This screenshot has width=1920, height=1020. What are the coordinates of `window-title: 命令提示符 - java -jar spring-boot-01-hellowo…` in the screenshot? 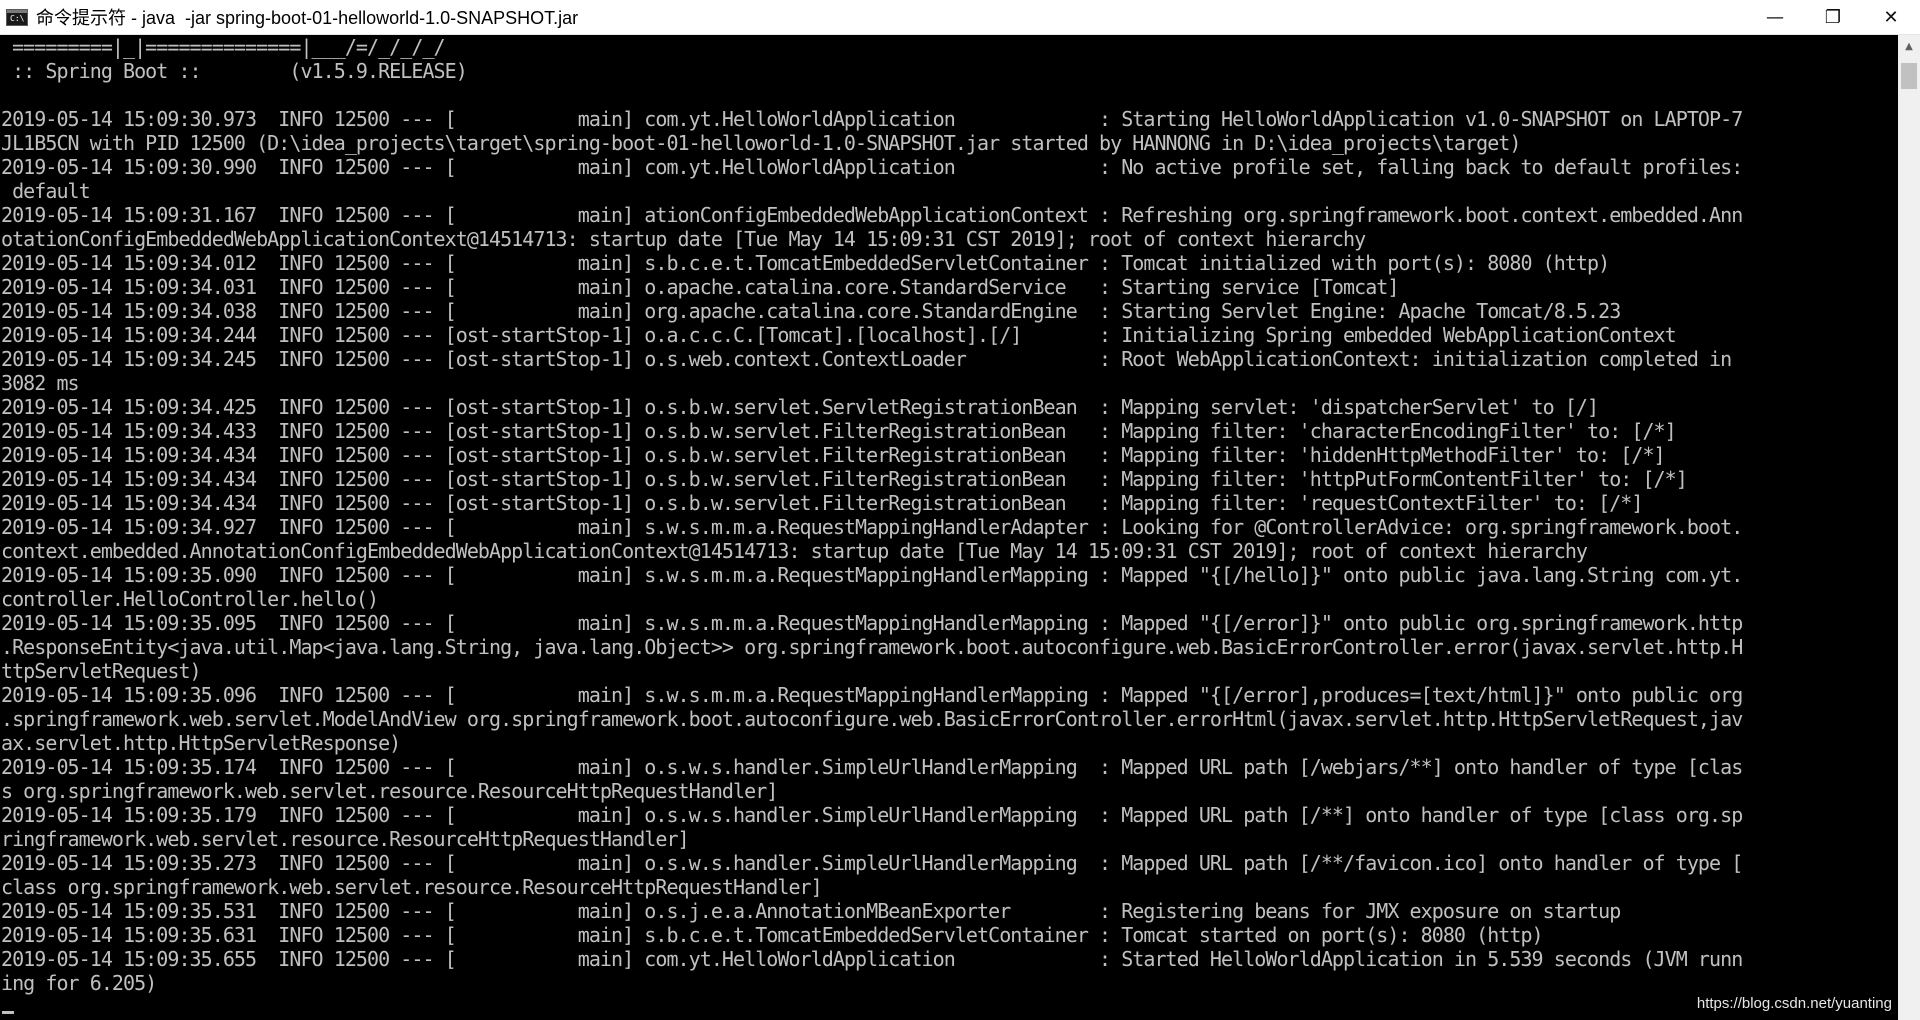 It's located at (307, 18).